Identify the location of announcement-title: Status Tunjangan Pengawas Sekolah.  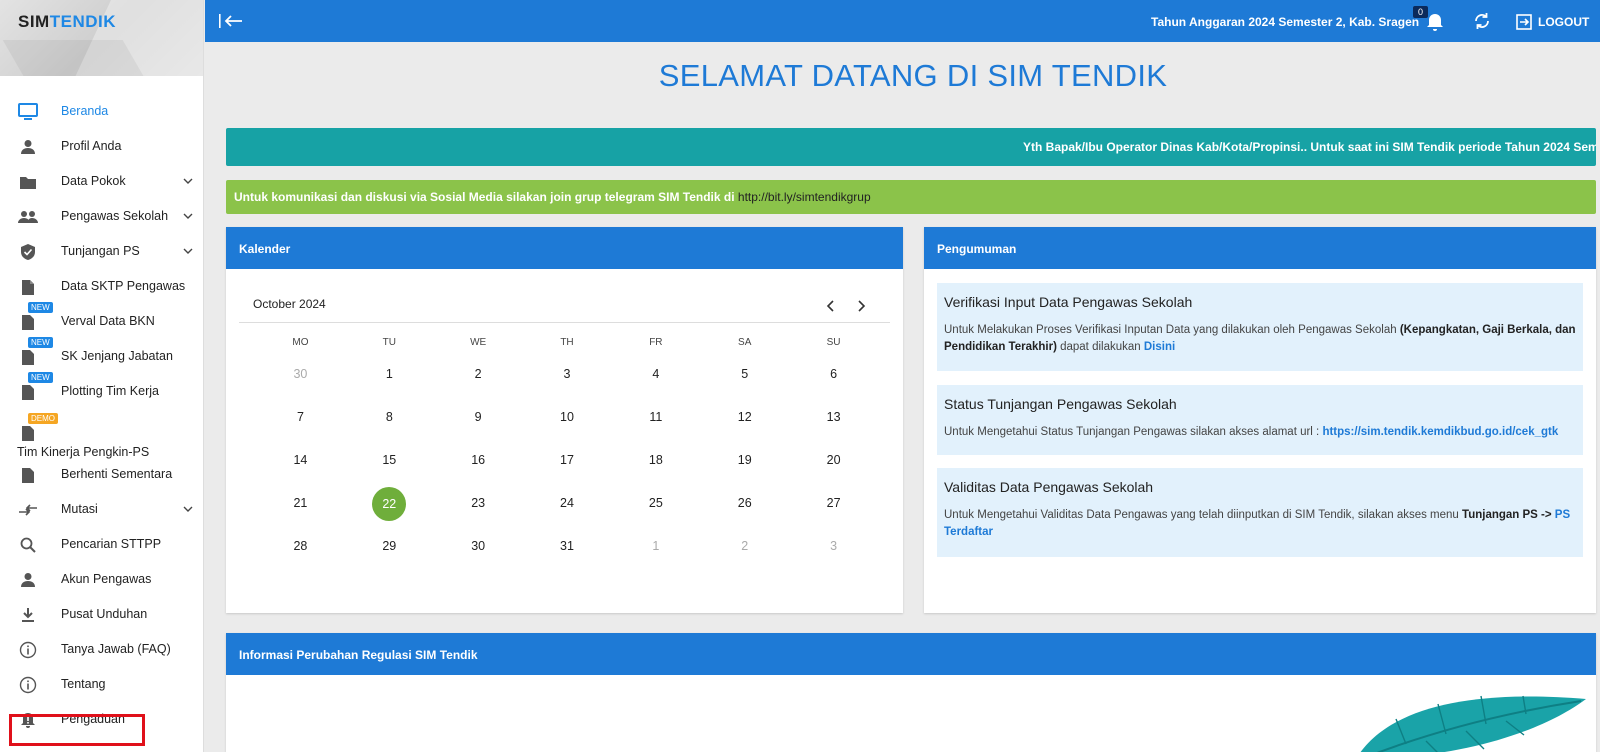
(1060, 404).